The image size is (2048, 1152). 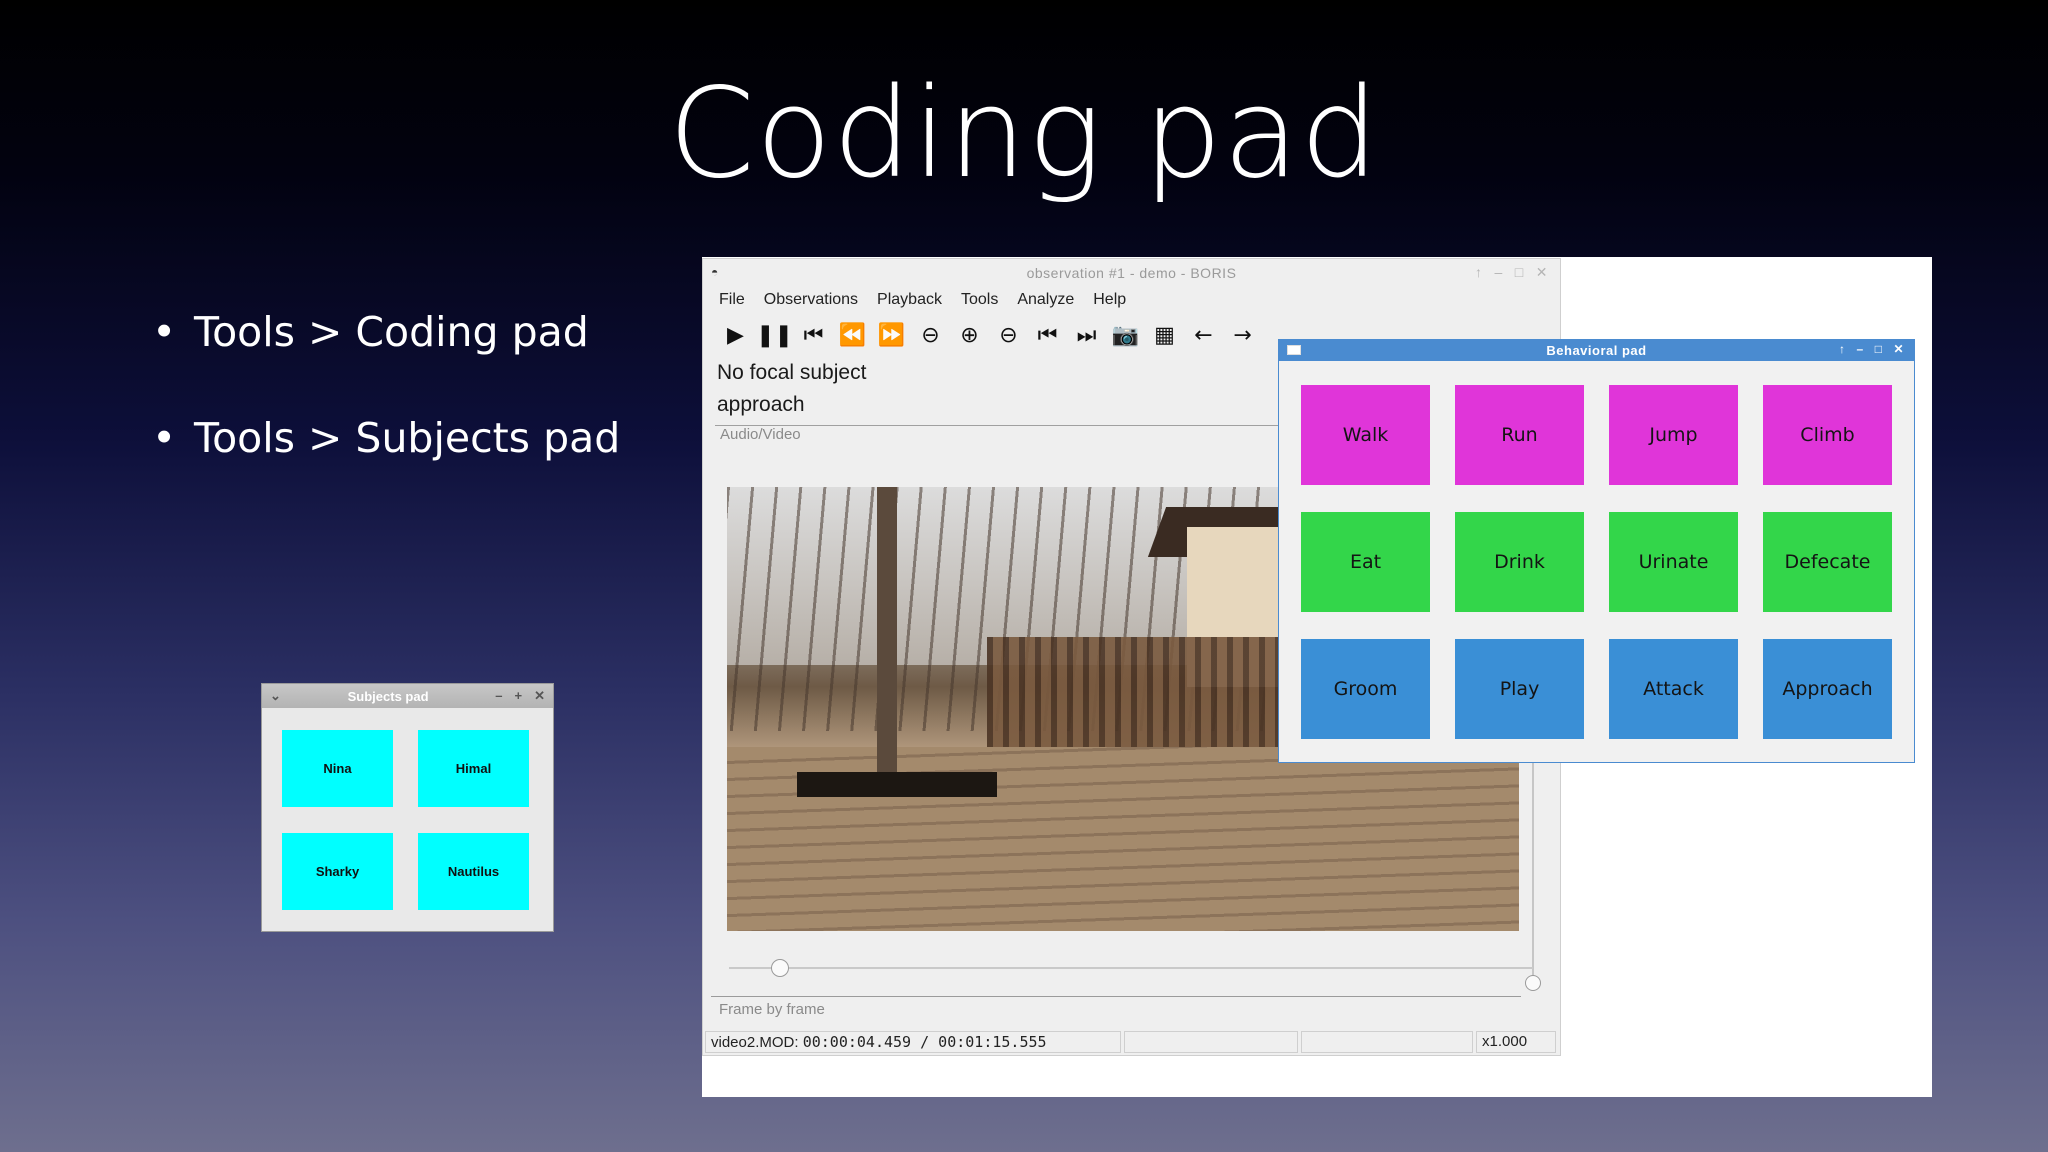 I want to click on bullet-item: • Tools > Subjects pad, so click(x=386, y=438).